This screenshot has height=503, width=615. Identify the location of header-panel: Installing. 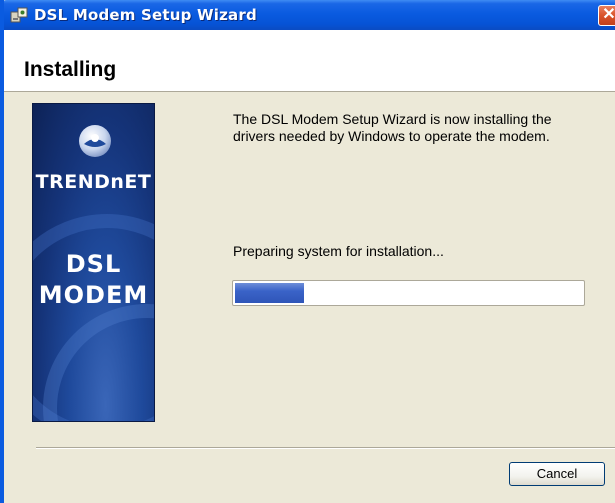
(309, 61).